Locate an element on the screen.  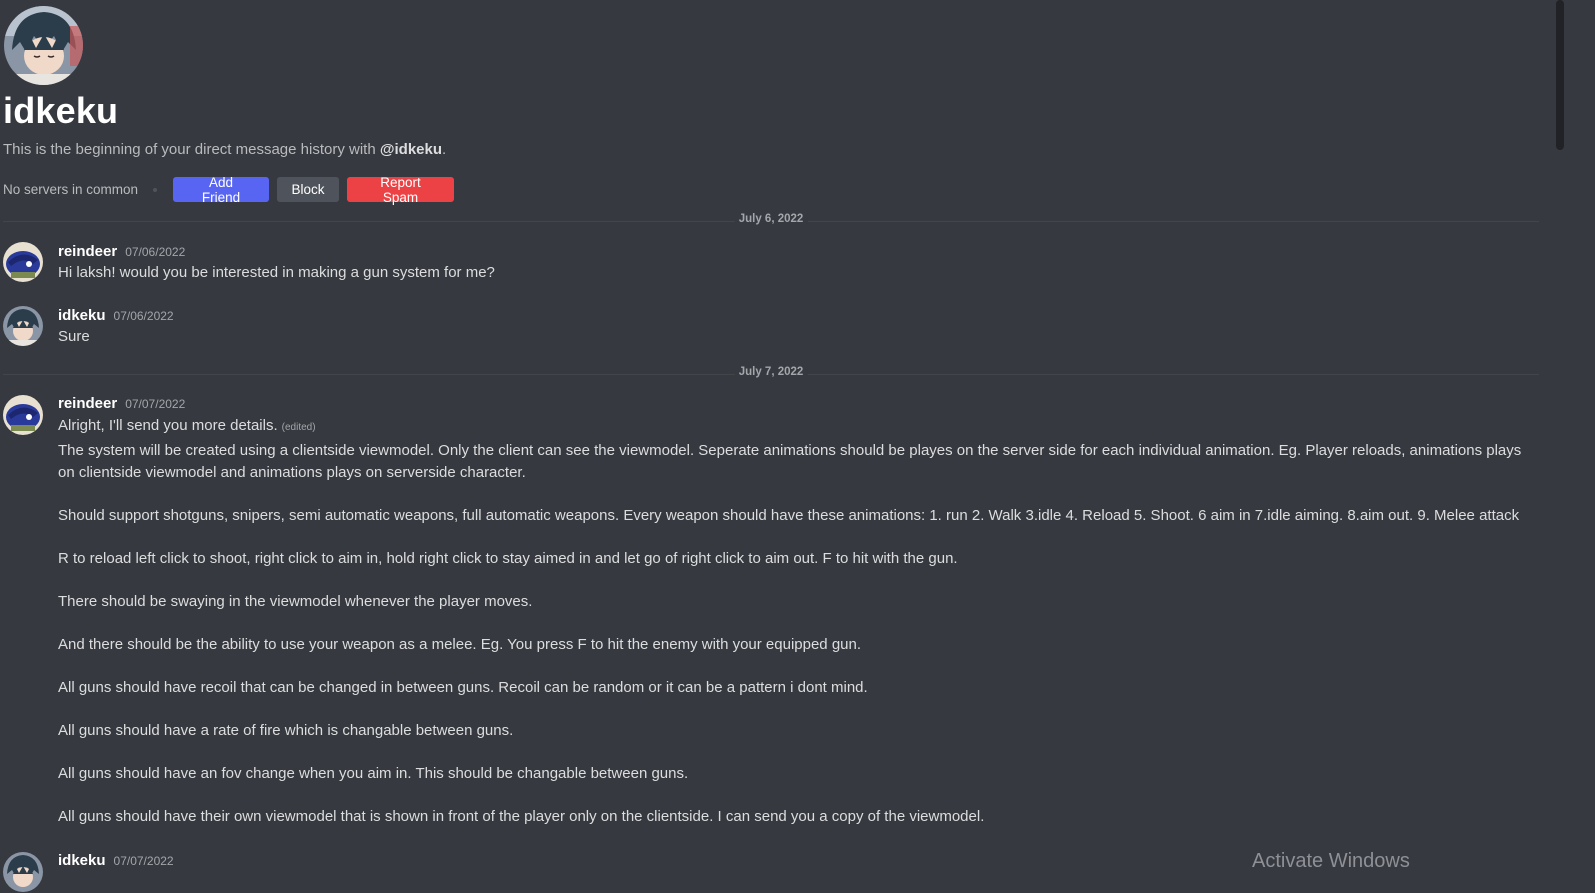
date-divider-label: July 6, 2022 is located at coordinates (771, 219).